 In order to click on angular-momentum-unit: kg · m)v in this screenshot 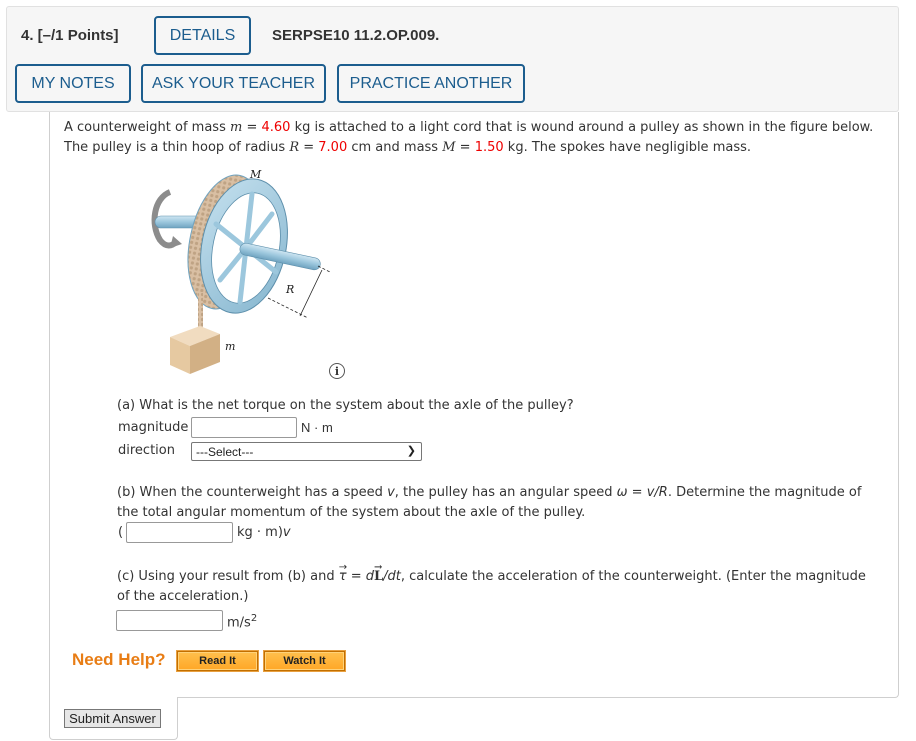, I will do `click(264, 532)`.